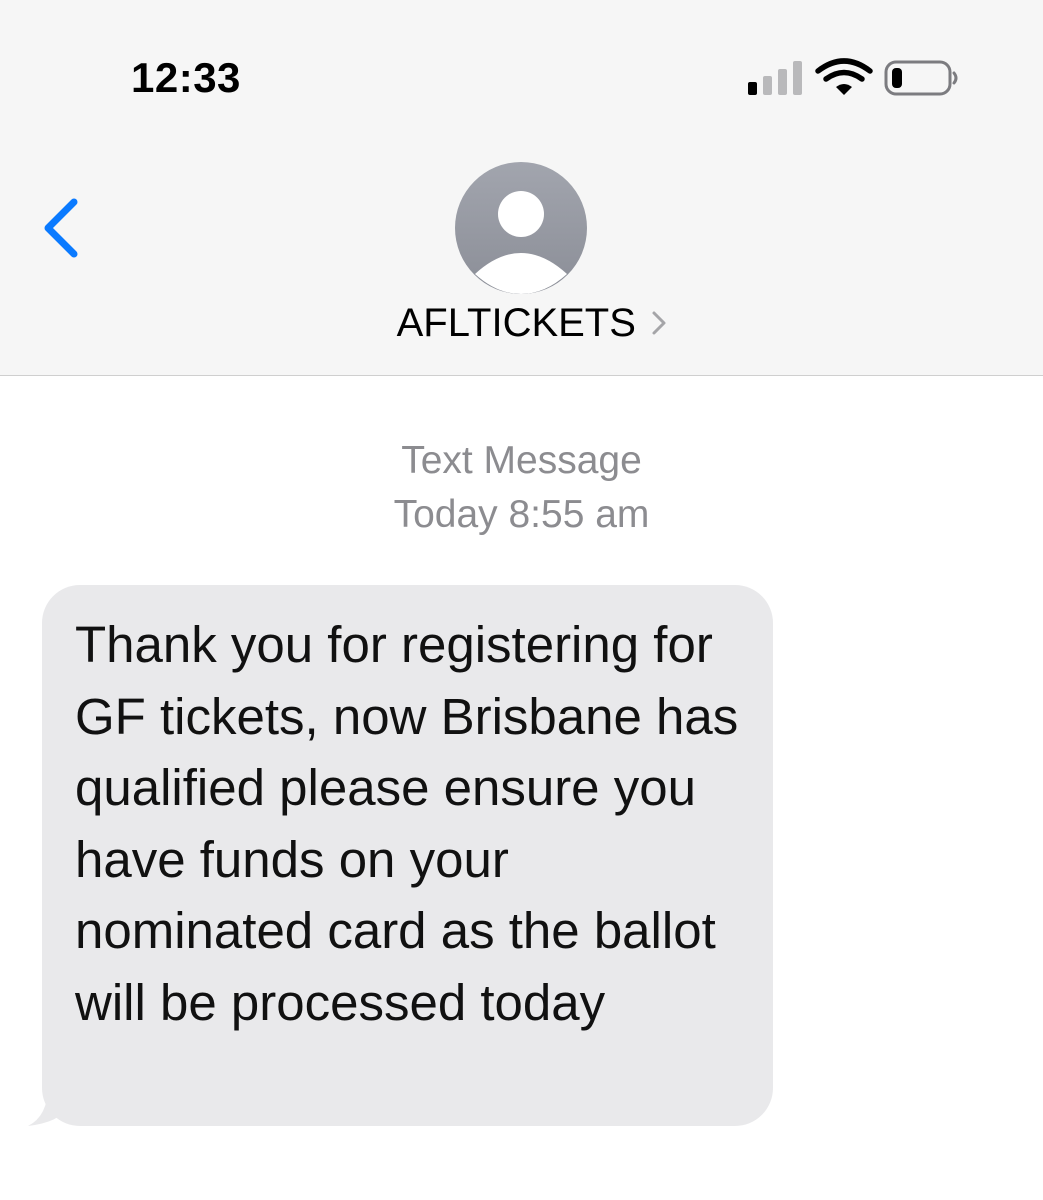 The image size is (1043, 1200). I want to click on contact-details-button: AFLTICKETS, so click(521, 323).